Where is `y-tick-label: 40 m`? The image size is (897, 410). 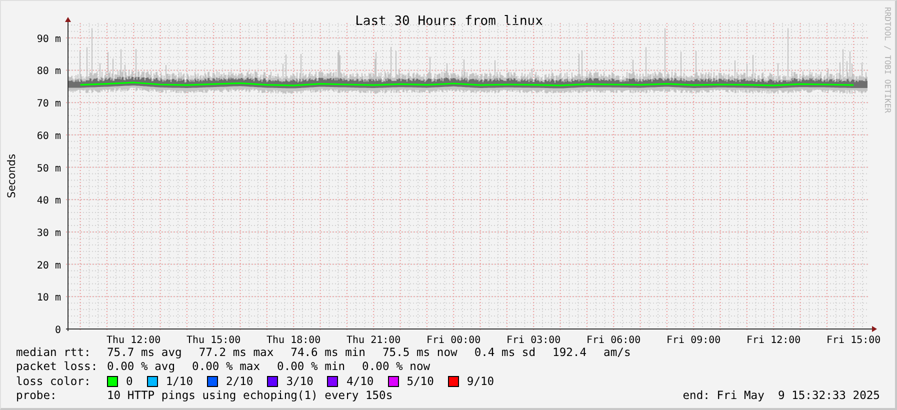 y-tick-label: 40 m is located at coordinates (48, 201).